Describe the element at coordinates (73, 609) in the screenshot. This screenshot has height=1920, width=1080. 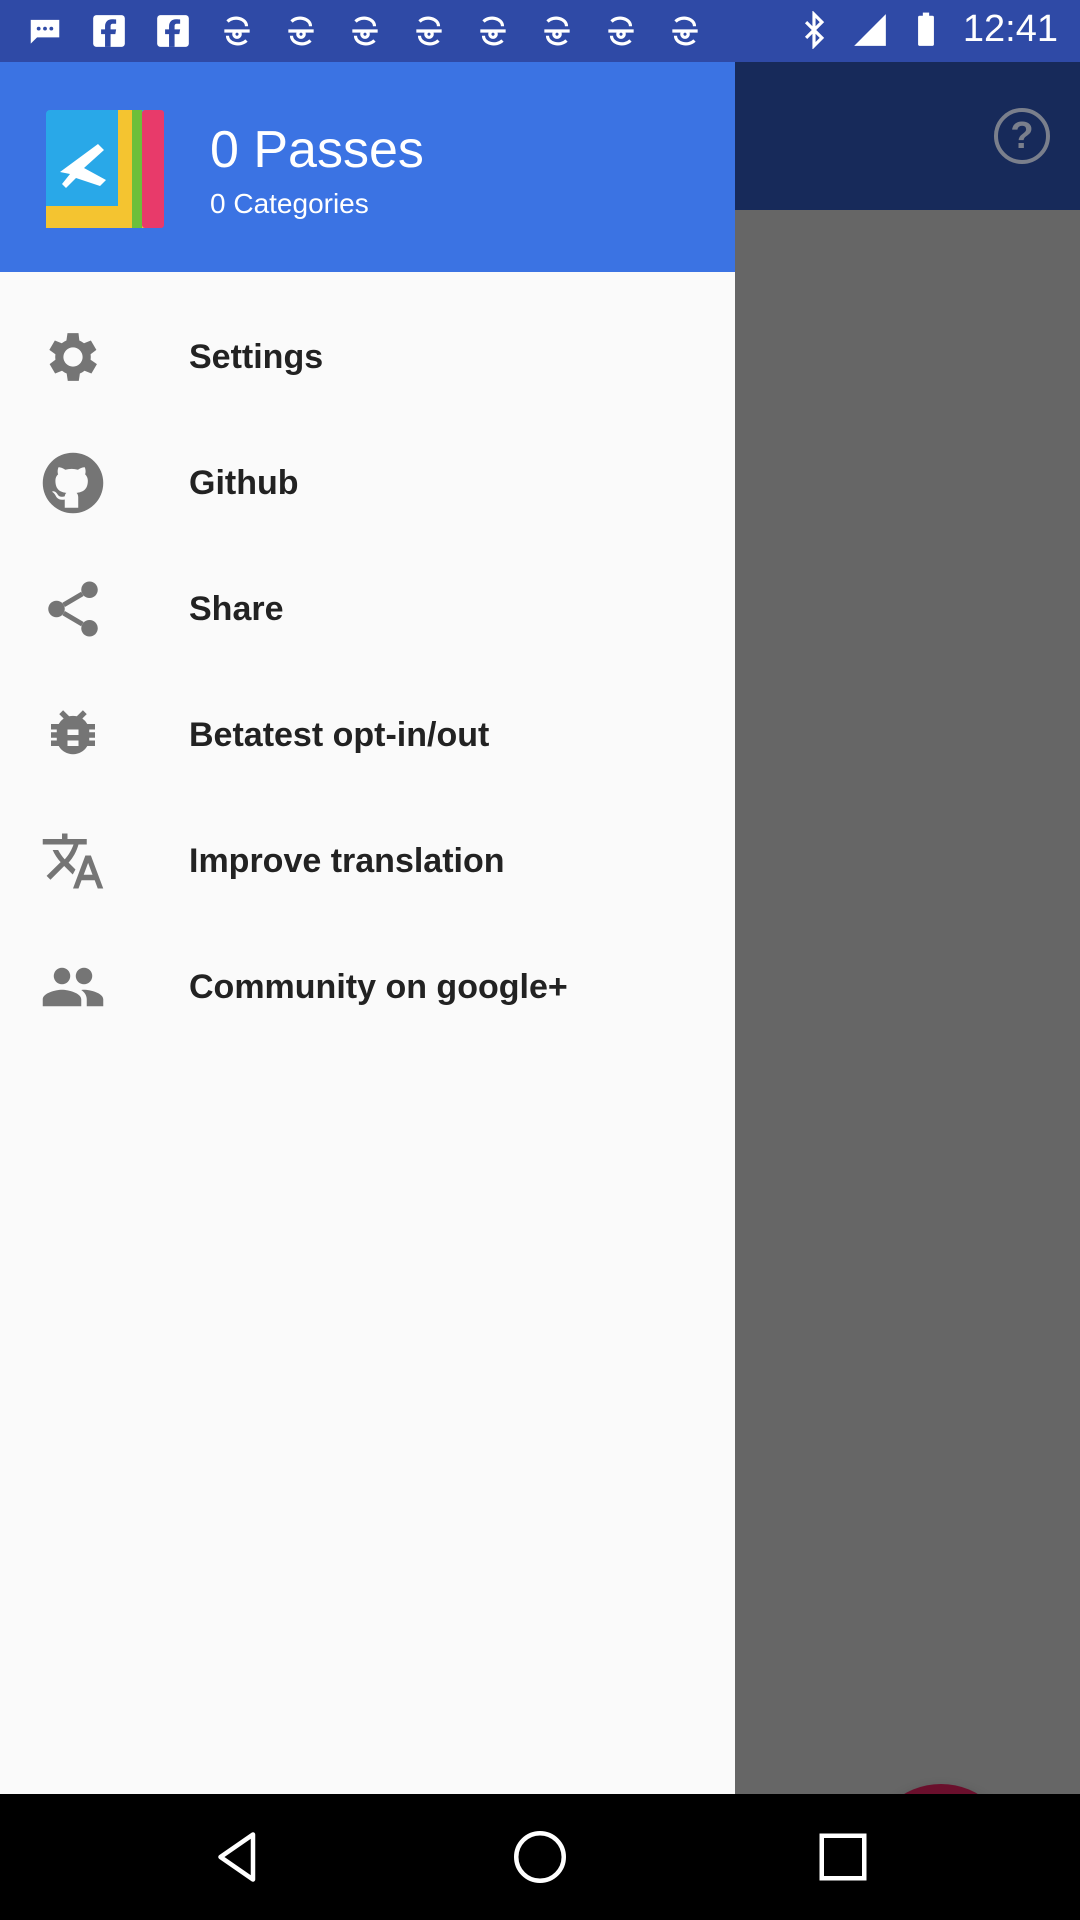
I see `share-icon` at that location.